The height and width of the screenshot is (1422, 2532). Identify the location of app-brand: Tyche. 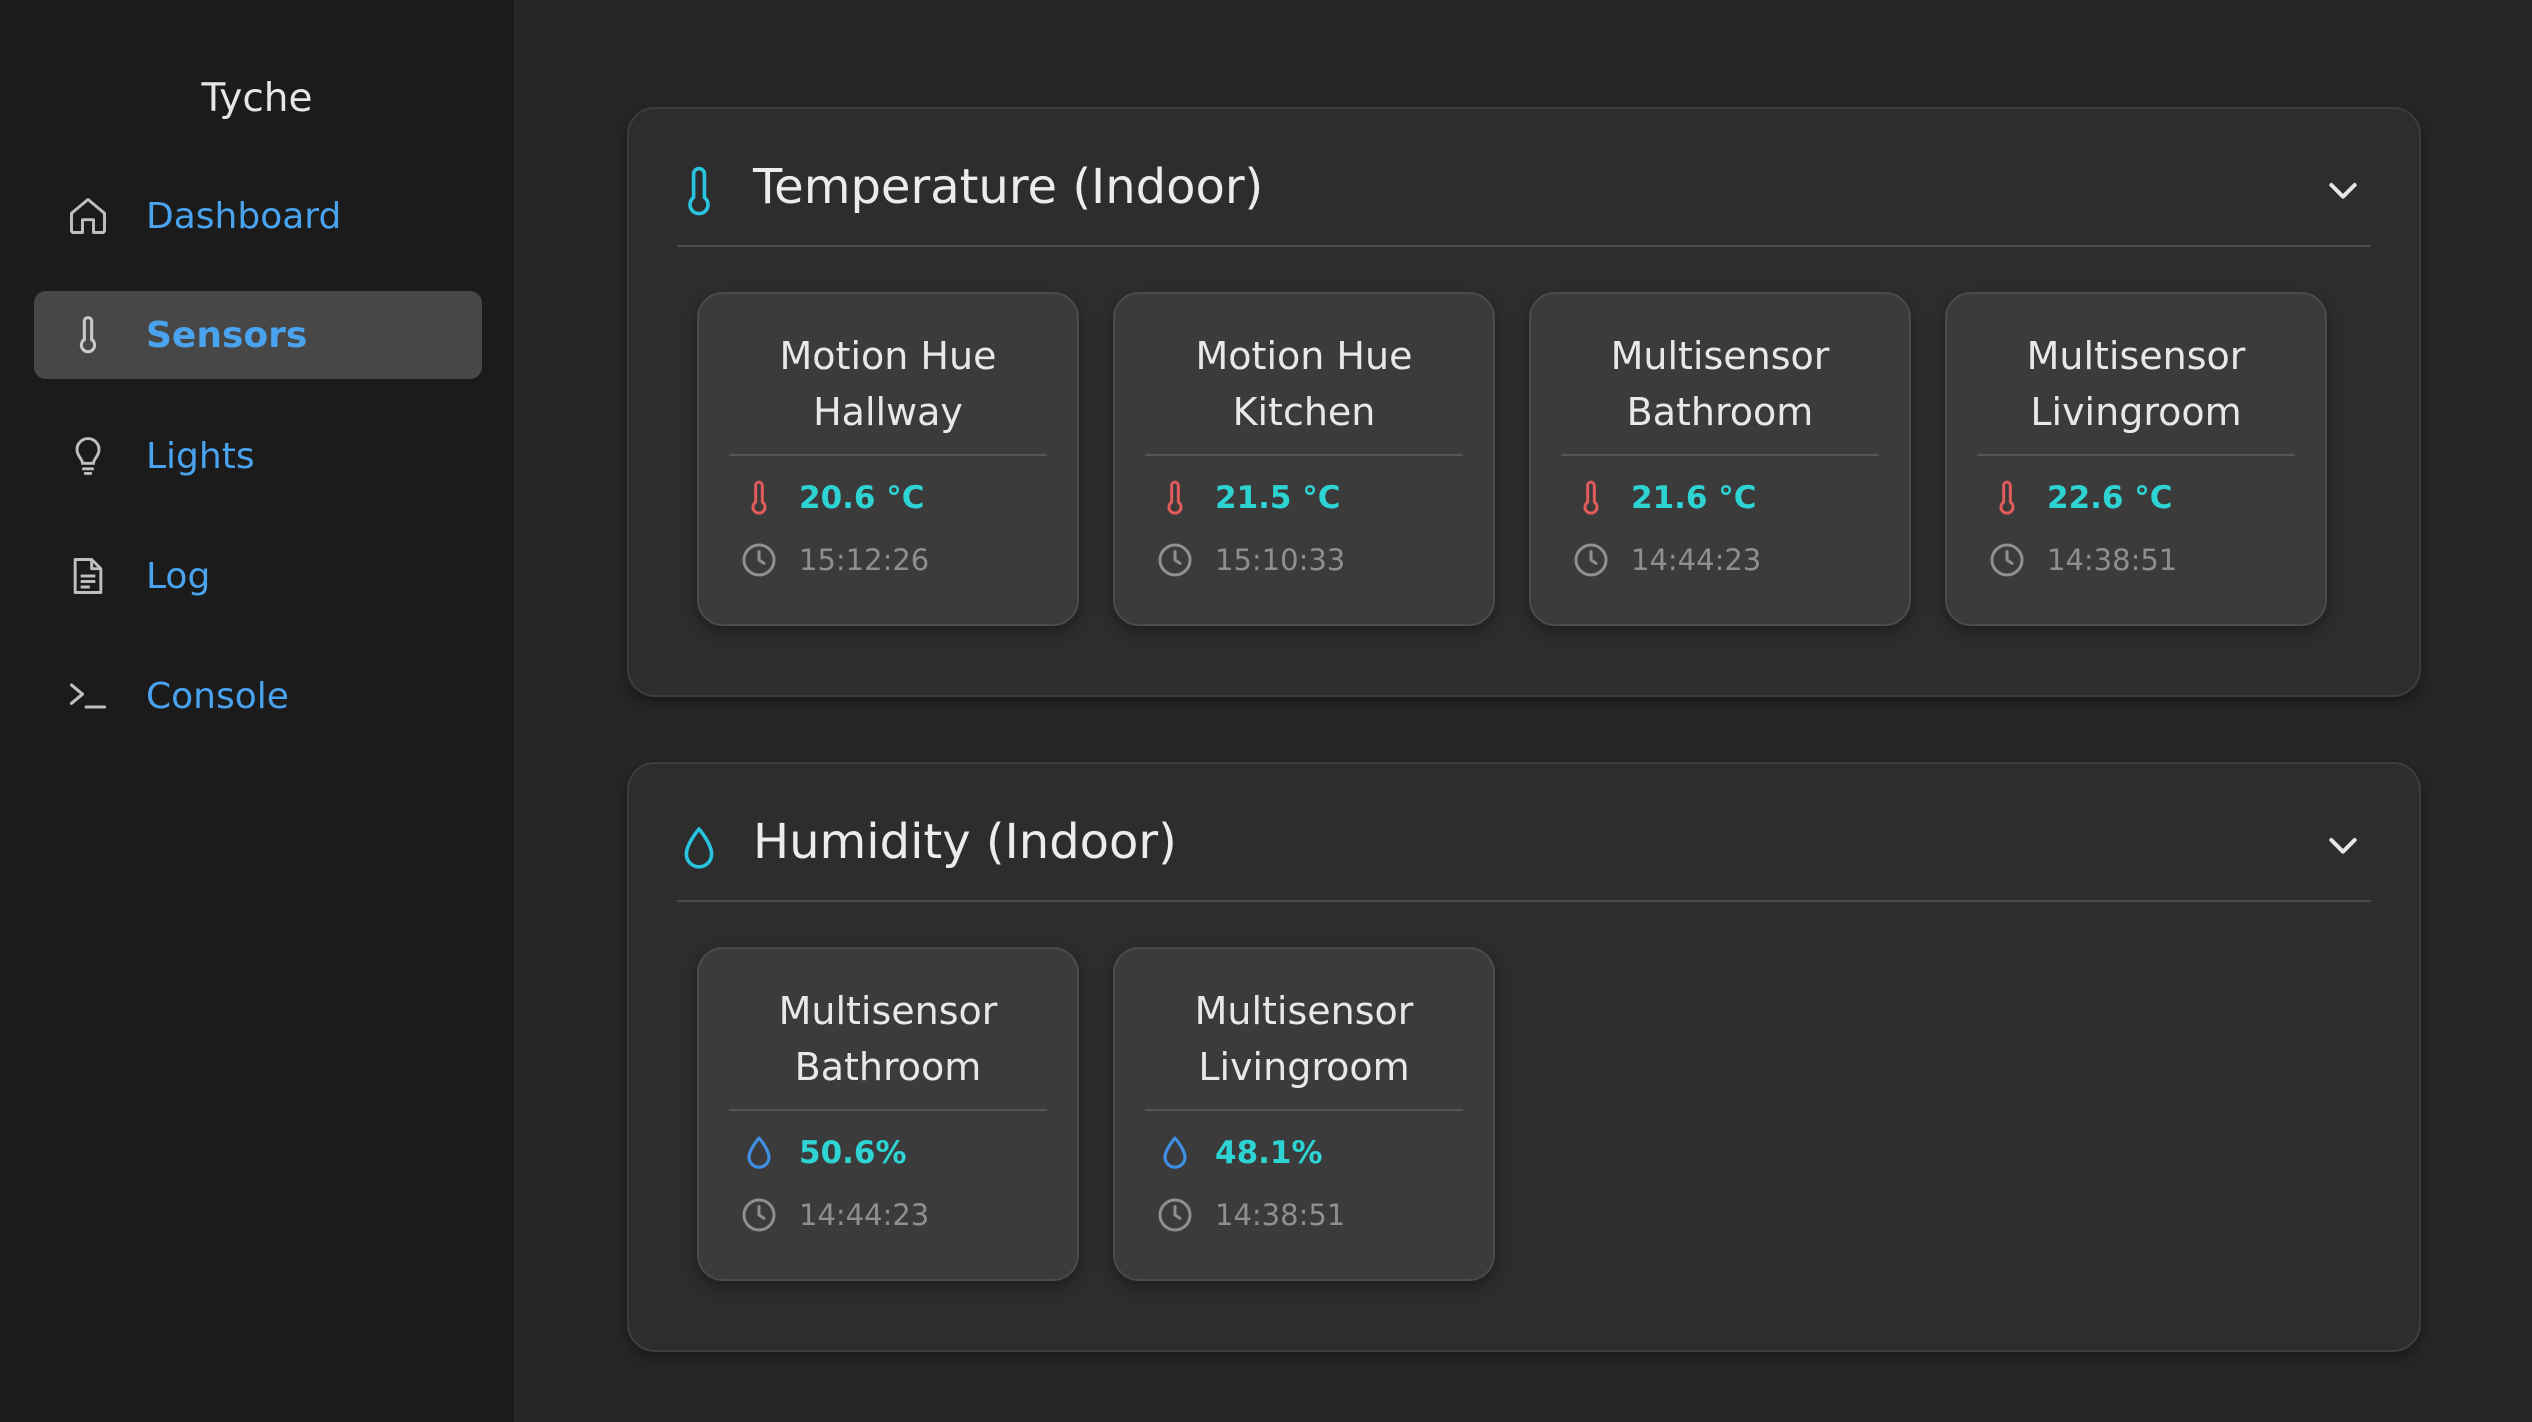
(257, 98).